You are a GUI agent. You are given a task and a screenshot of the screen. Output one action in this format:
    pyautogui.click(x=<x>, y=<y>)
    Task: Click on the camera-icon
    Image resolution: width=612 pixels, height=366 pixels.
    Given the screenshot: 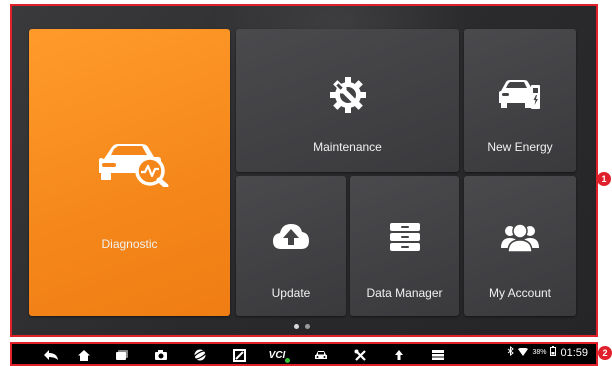 What is the action you would take?
    pyautogui.click(x=161, y=355)
    